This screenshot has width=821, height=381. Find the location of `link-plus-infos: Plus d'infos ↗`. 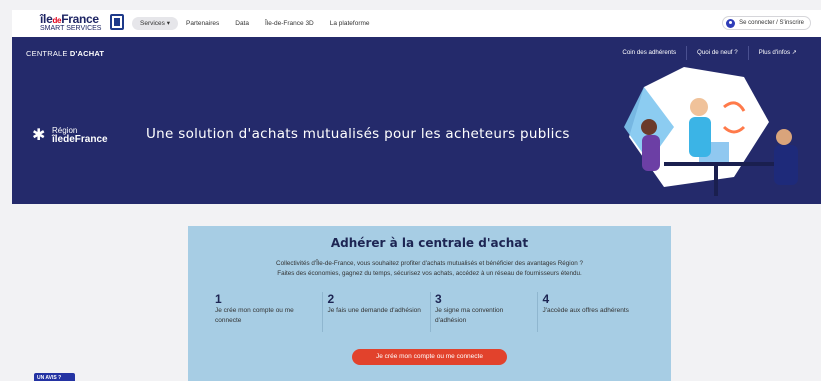

link-plus-infos: Plus d'infos ↗ is located at coordinates (777, 53).